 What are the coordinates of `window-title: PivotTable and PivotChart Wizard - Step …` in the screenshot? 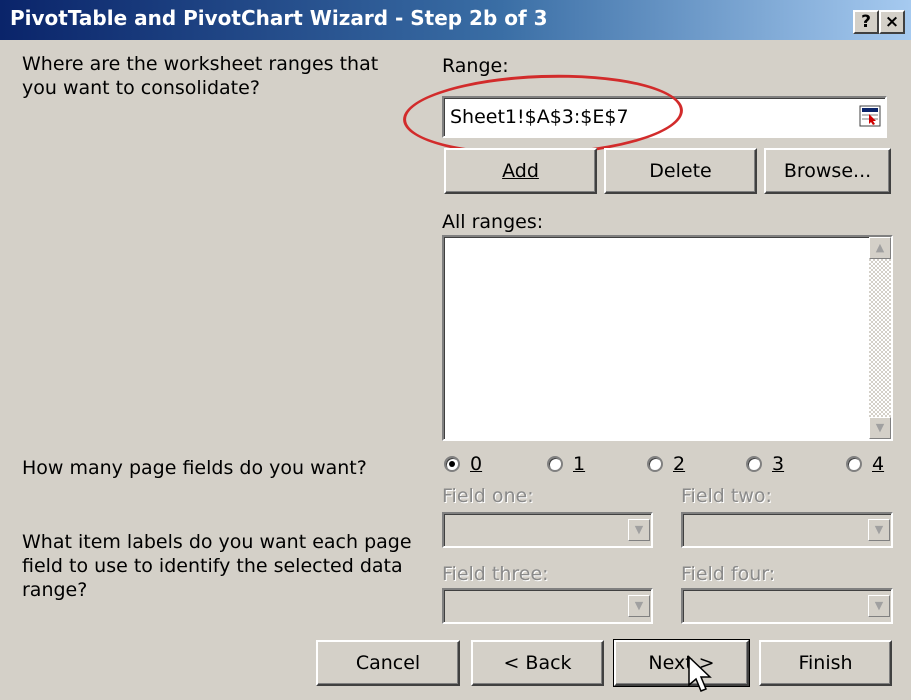 It's located at (279, 18).